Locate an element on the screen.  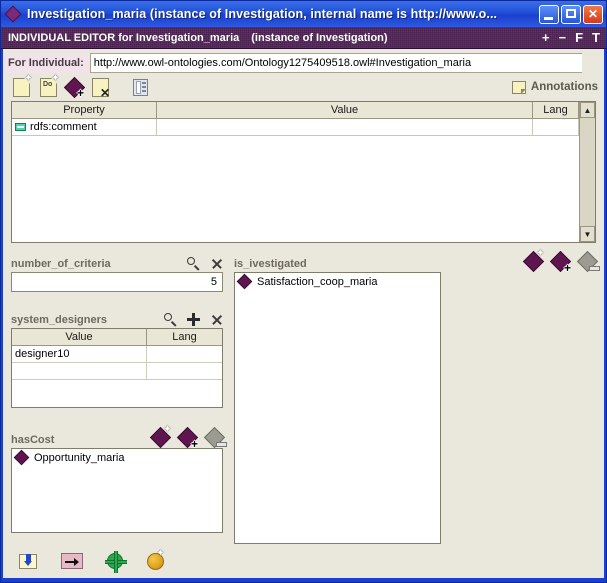
cell-property: rdfs:comment is located at coordinates (84, 127).